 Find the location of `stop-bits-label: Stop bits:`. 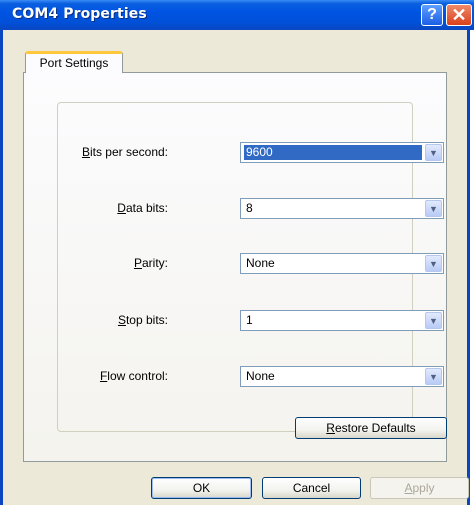

stop-bits-label: Stop bits: is located at coordinates (143, 320).